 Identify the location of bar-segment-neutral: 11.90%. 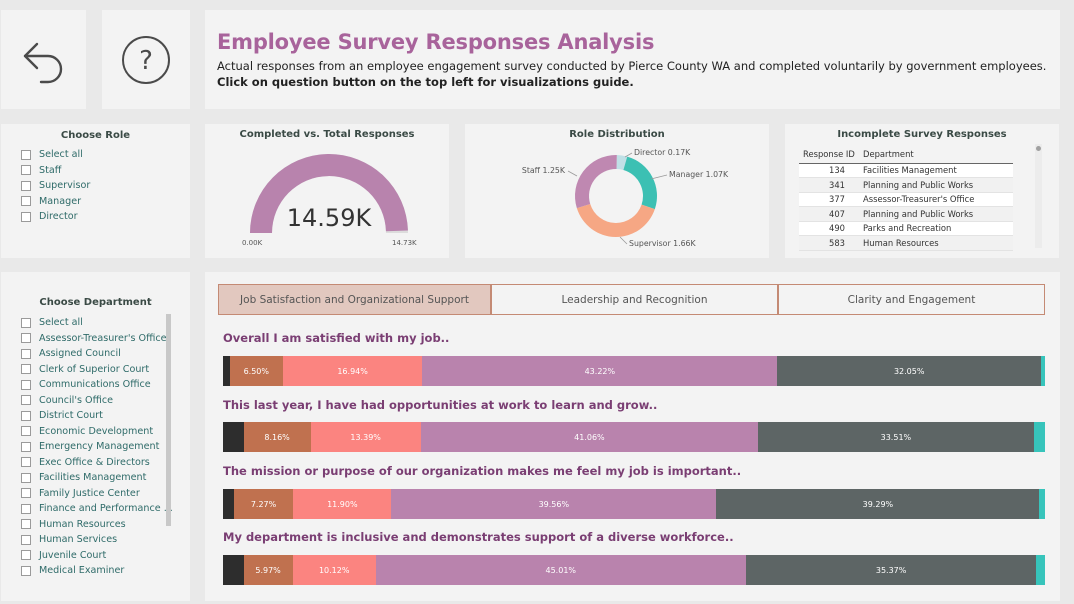
(342, 504).